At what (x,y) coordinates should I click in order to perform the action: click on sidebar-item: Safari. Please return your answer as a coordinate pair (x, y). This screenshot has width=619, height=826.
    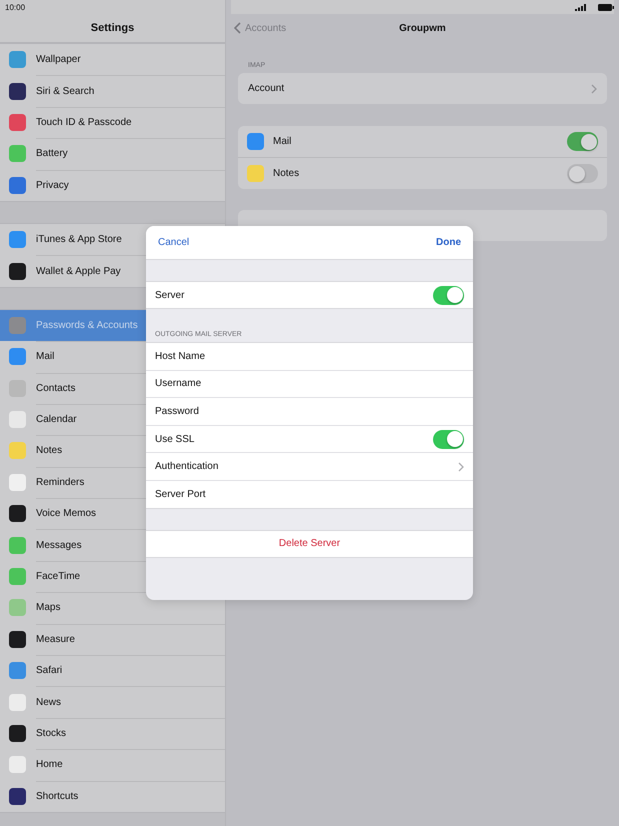
    Looking at the image, I should click on (112, 670).